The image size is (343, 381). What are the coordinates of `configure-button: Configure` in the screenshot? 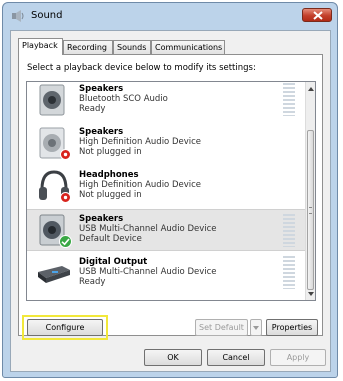 It's located at (65, 327).